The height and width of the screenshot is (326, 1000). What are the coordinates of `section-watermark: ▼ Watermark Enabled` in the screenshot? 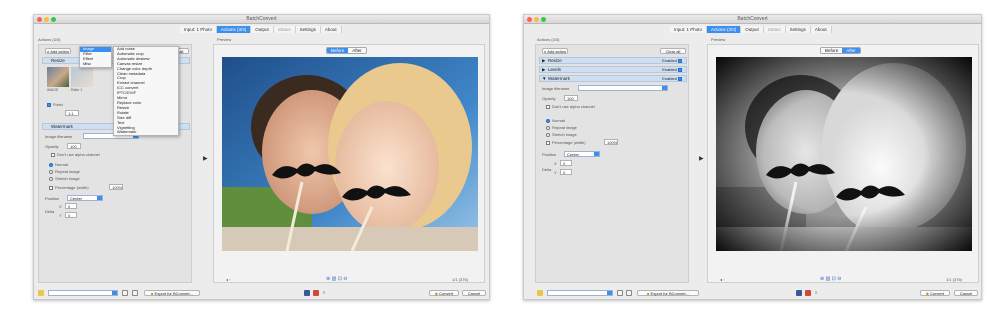 It's located at (613, 78).